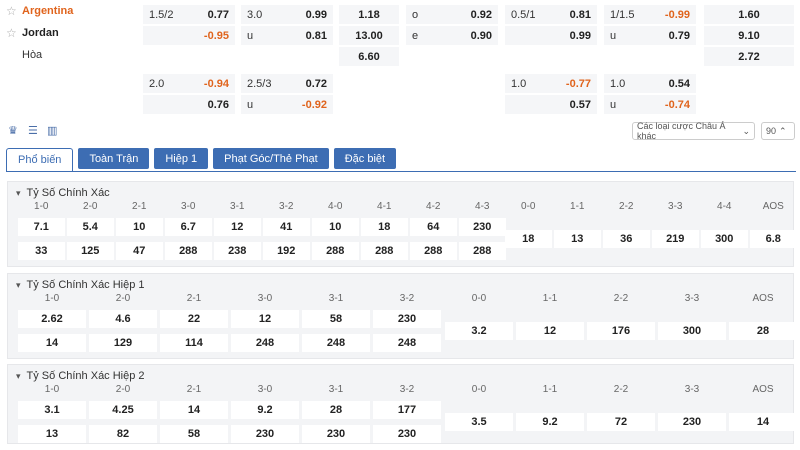 This screenshot has width=800, height=450. What do you see at coordinates (70, 11) in the screenshot?
I see `team-home: ☆ Argentina` at bounding box center [70, 11].